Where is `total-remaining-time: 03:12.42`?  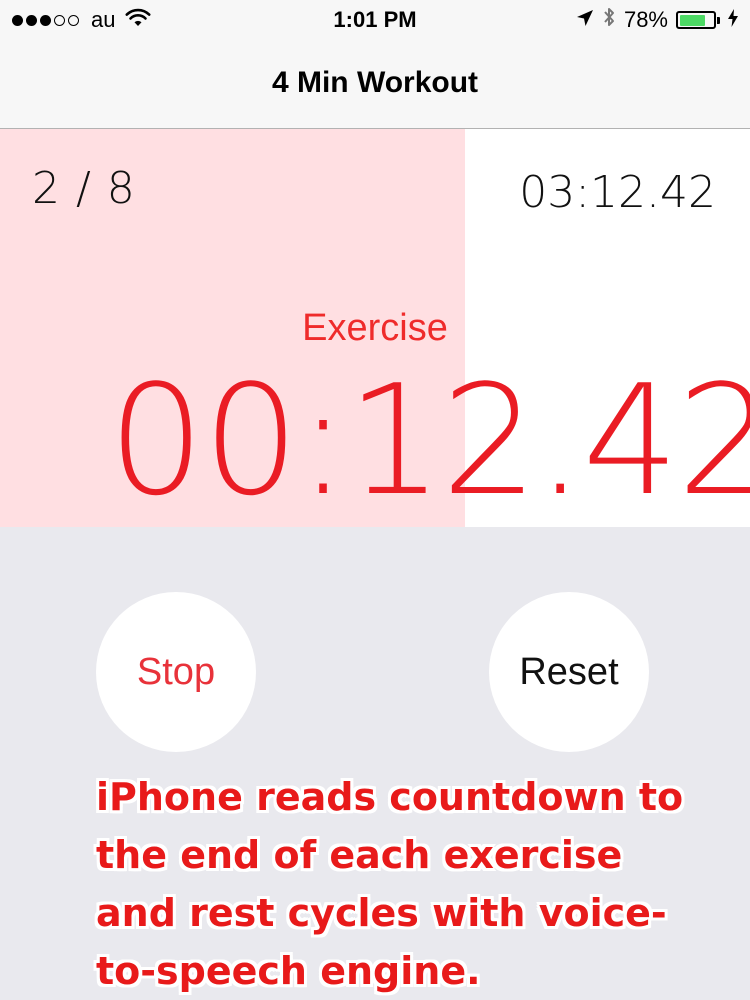
total-remaining-time: 03:12.42 is located at coordinates (617, 192).